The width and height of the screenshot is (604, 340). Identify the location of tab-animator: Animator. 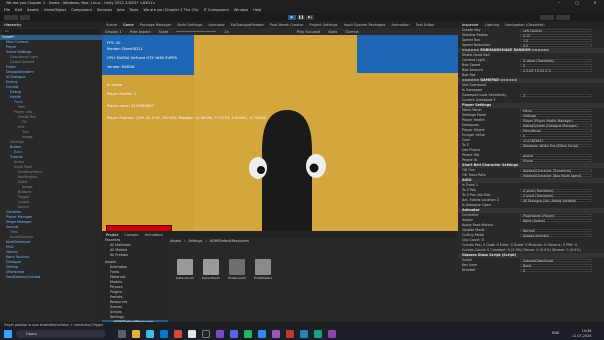
(216, 25).